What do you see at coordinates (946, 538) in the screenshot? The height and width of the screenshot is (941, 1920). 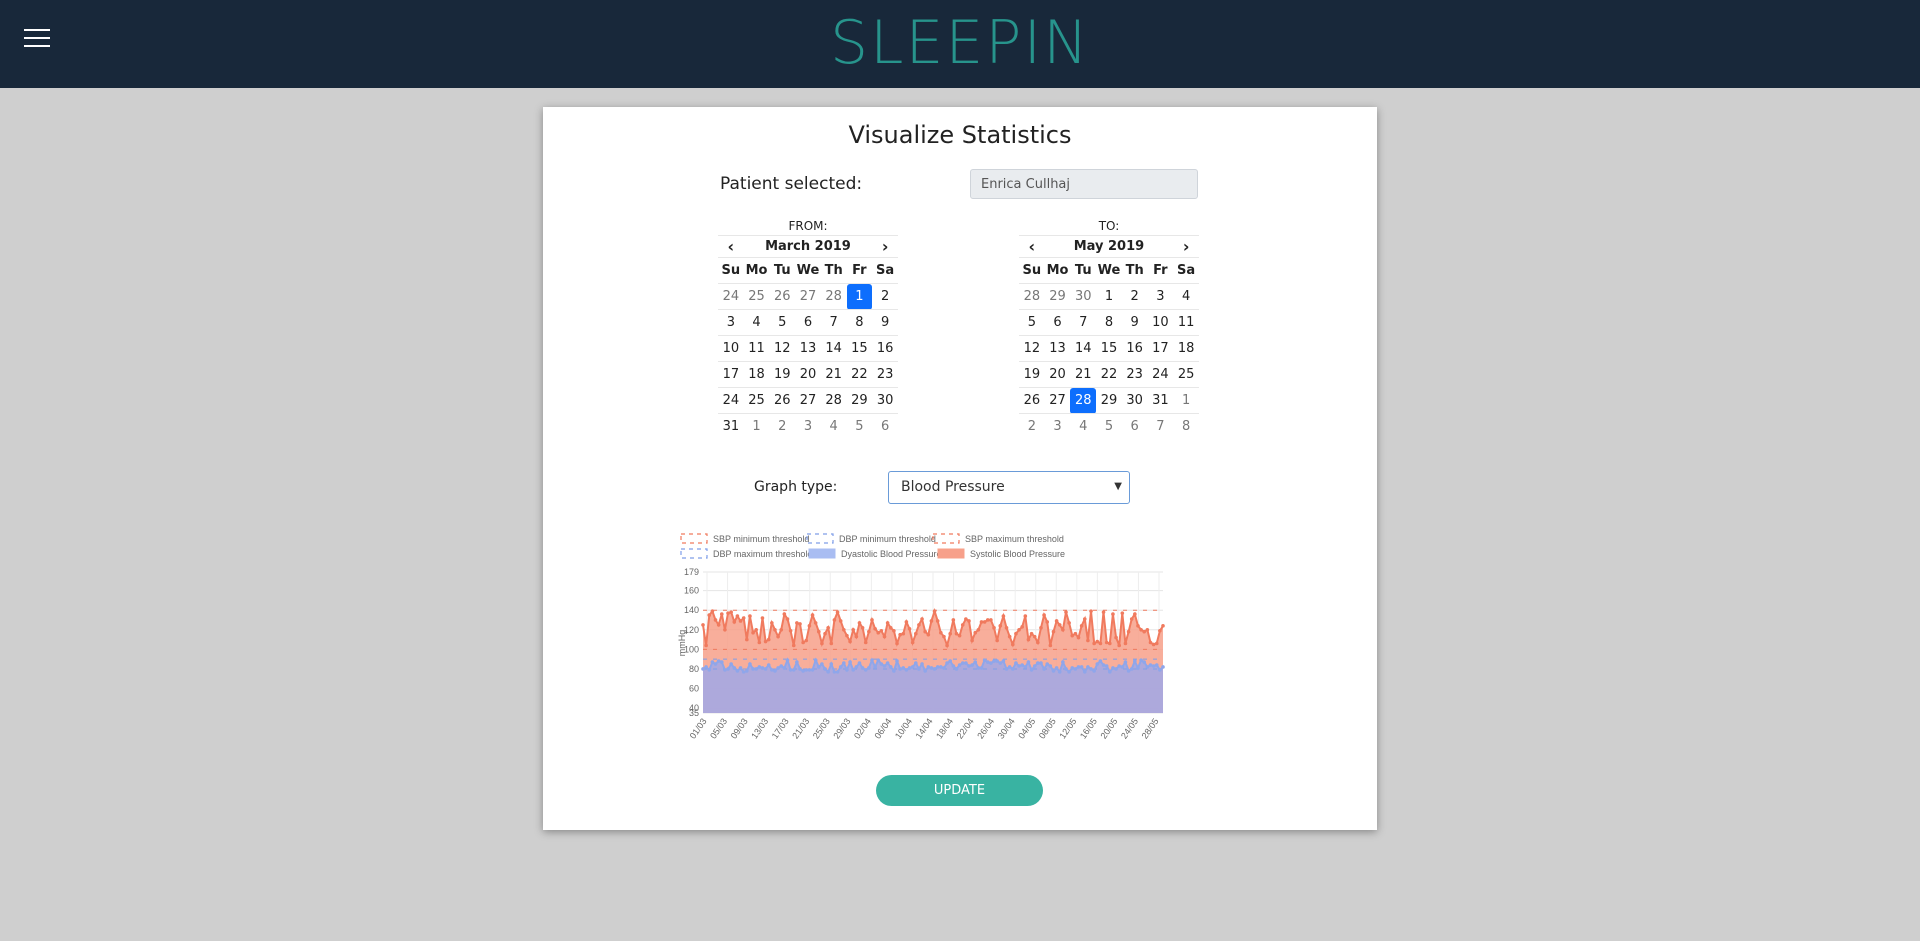 I see `legend-swatch` at bounding box center [946, 538].